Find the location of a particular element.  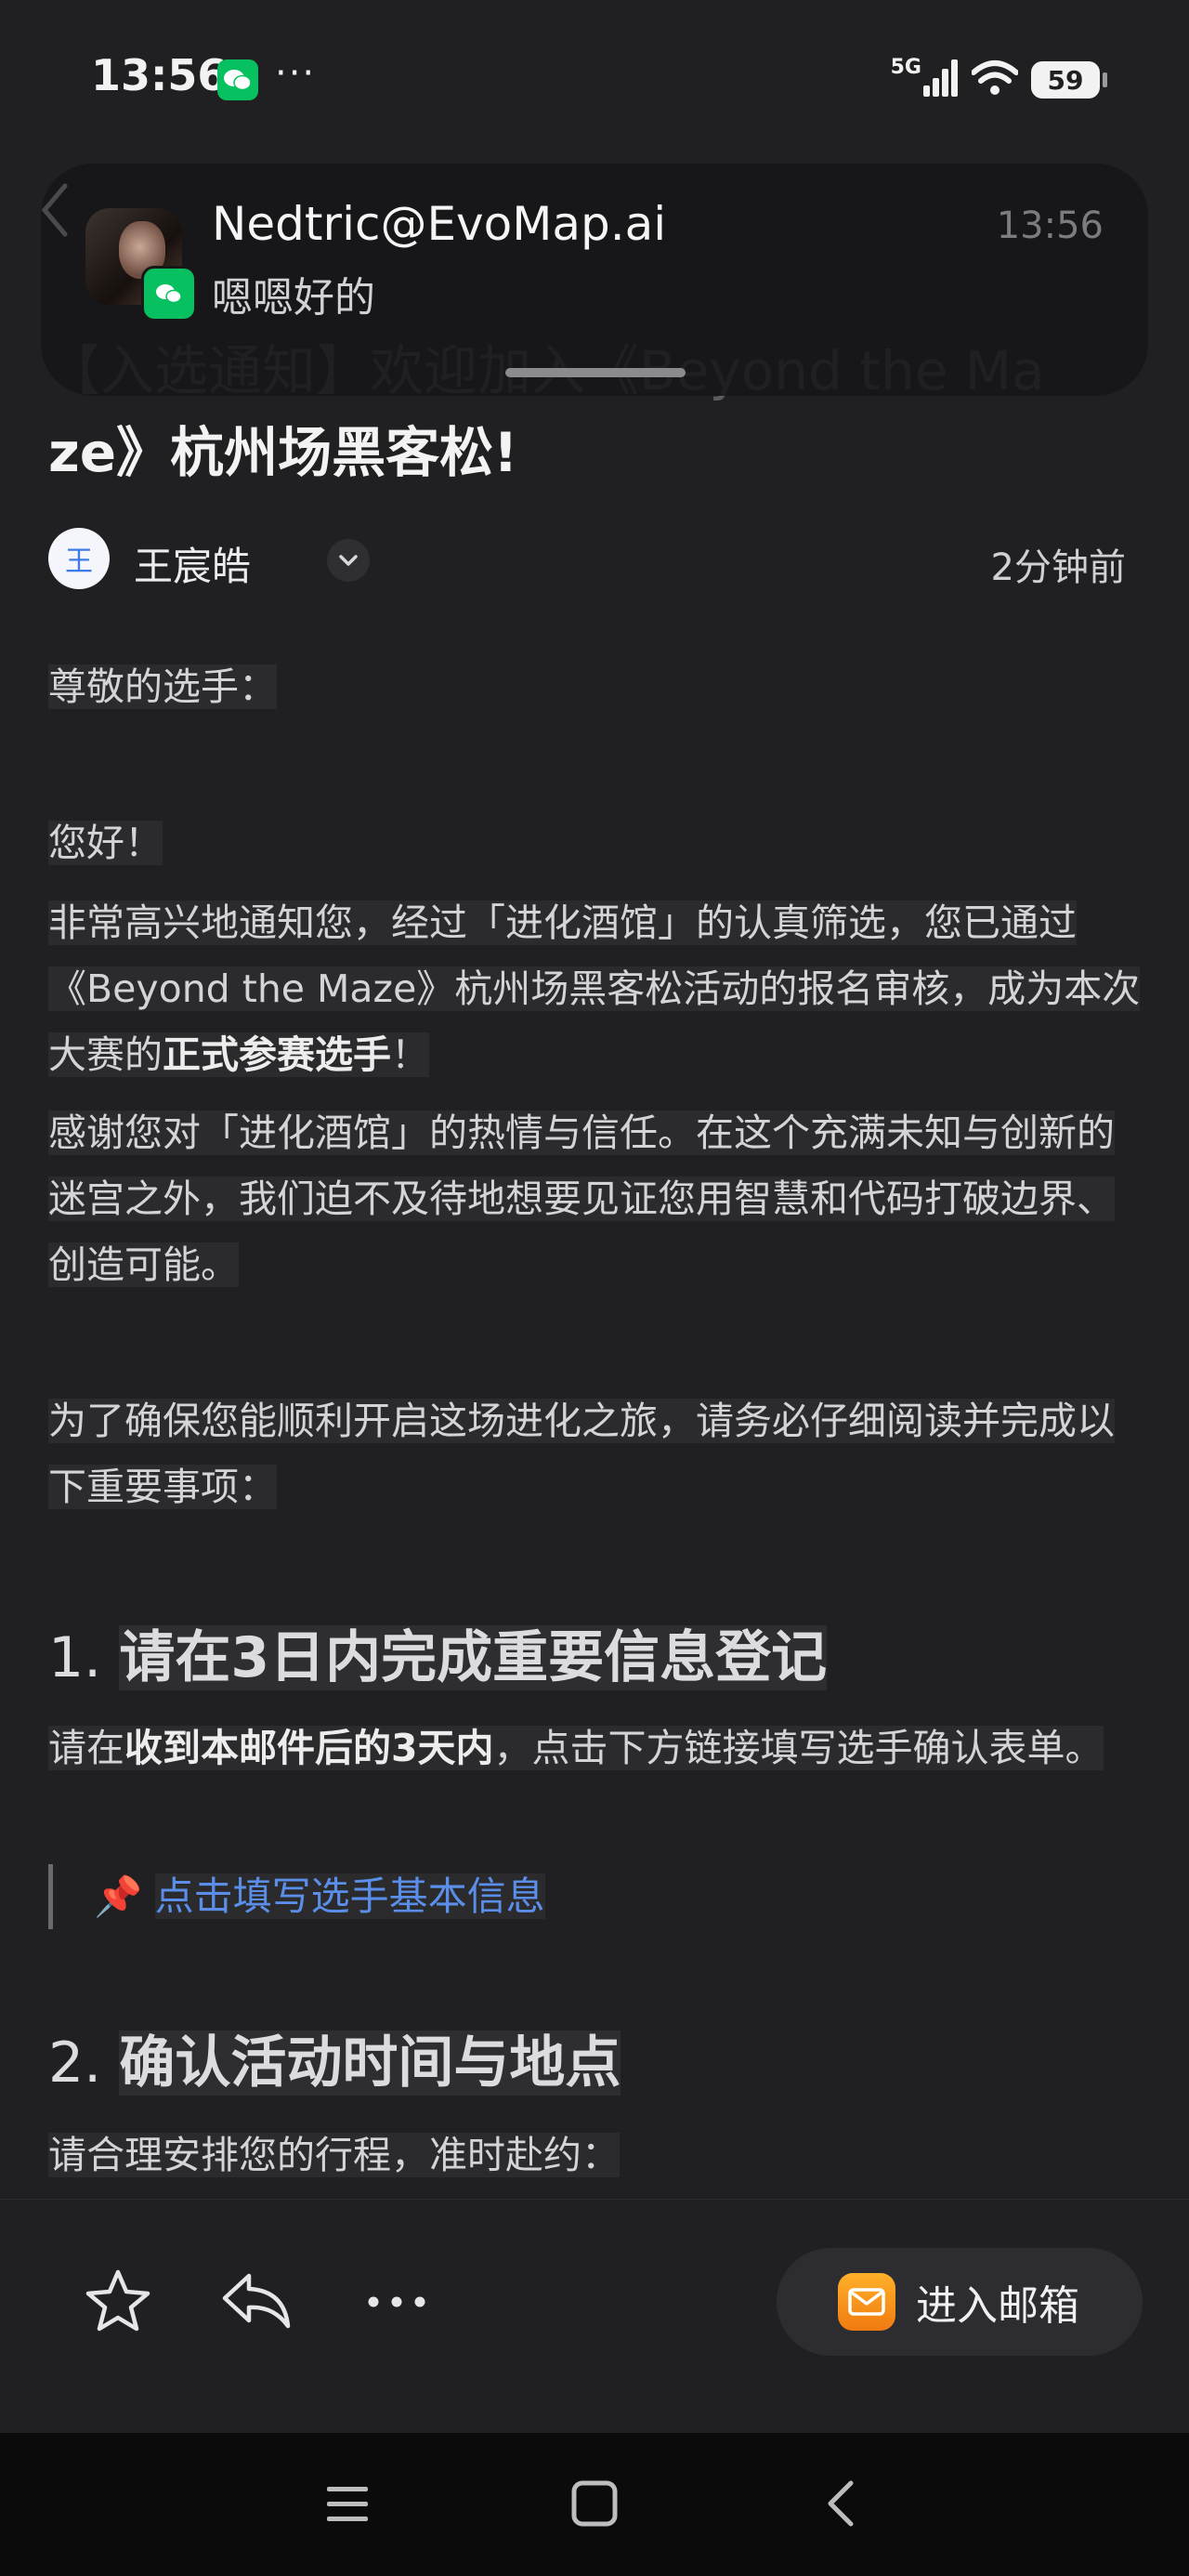

status-time: 13:56 is located at coordinates (160, 75).